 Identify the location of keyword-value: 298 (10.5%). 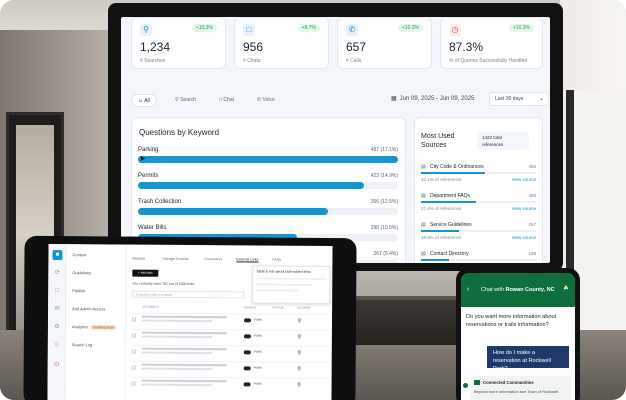
(384, 228).